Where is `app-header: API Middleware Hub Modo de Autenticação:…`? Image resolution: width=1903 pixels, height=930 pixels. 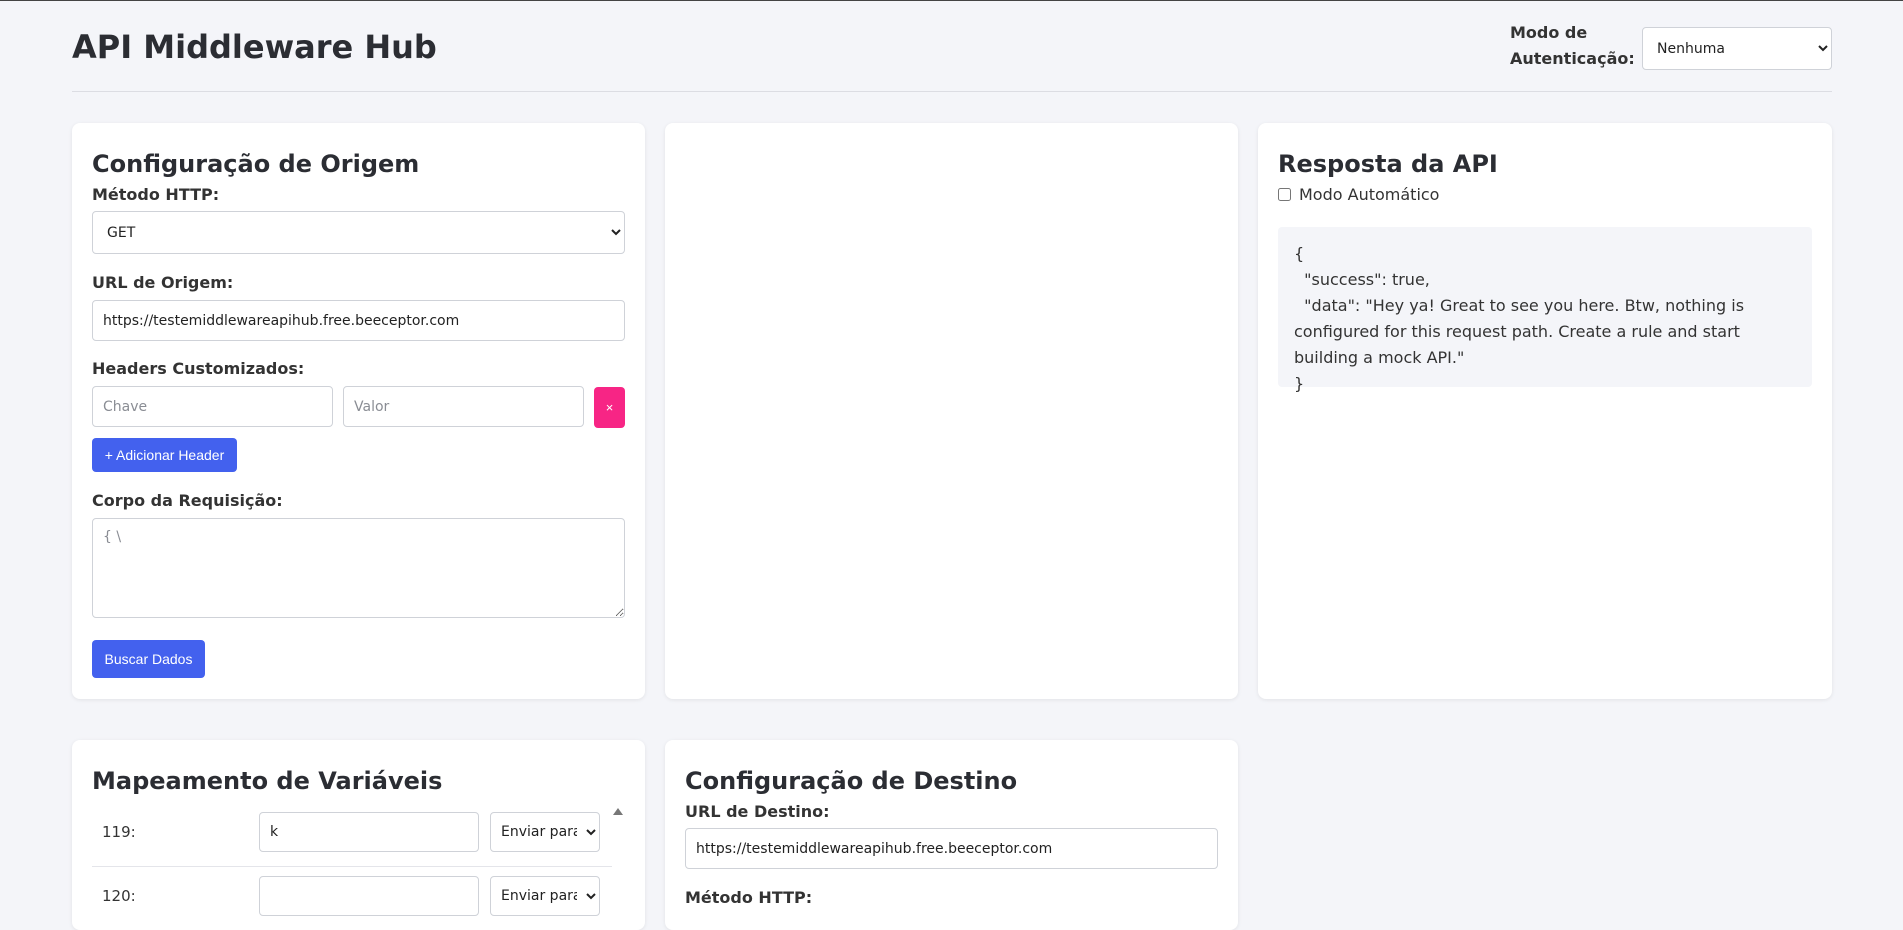
app-header: API Middleware Hub Modo de Autenticação:… is located at coordinates (952, 46).